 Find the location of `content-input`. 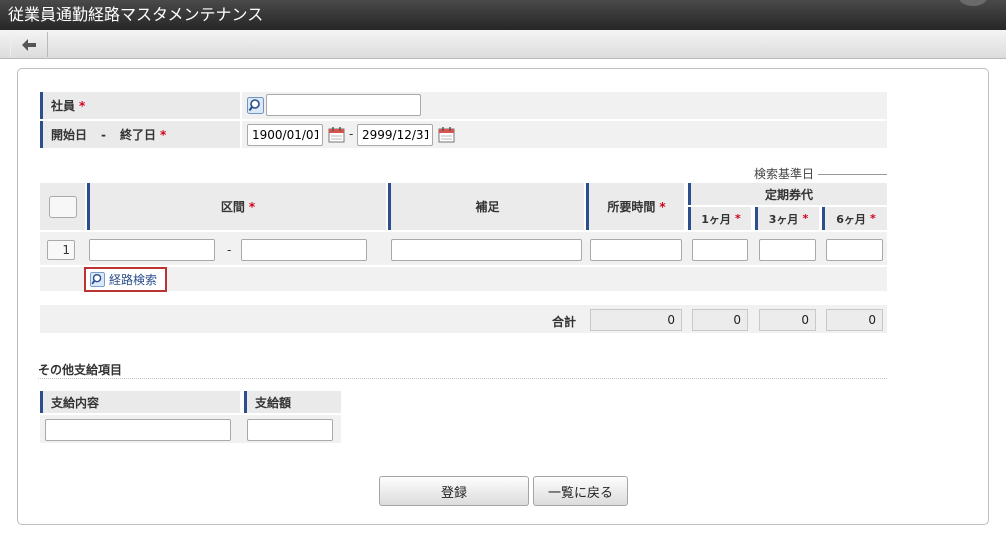

content-input is located at coordinates (138, 430).